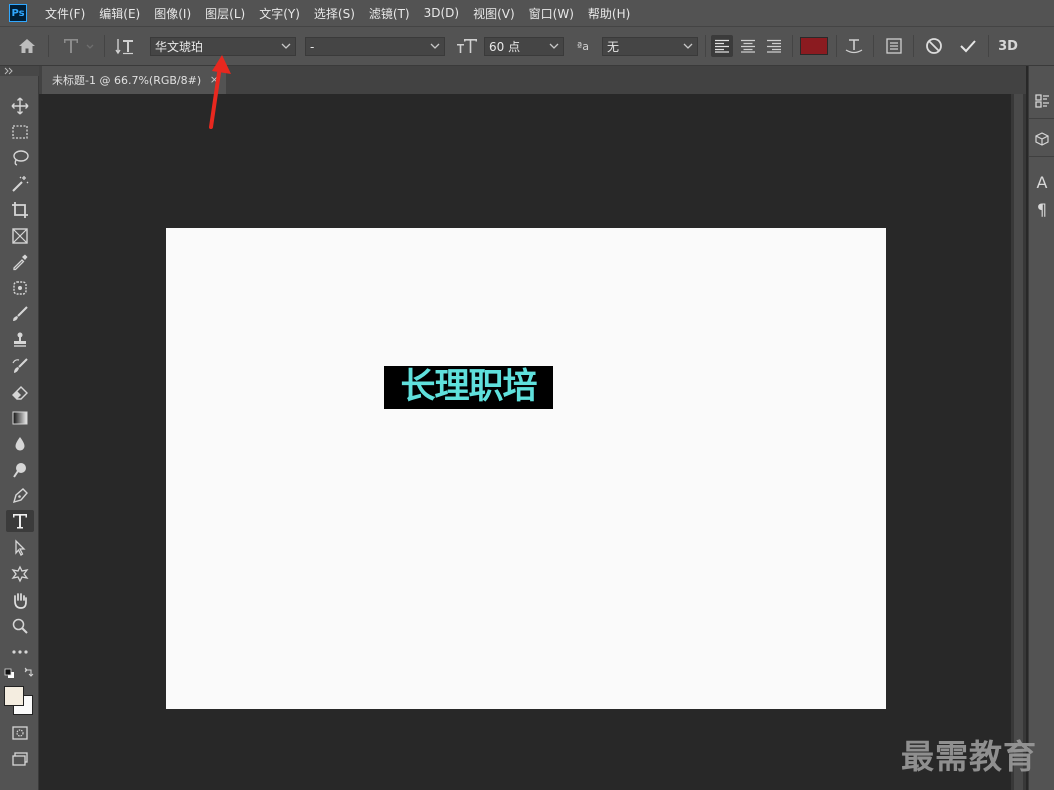 The width and height of the screenshot is (1054, 790). I want to click on menu-select: 选择(S), so click(334, 13).